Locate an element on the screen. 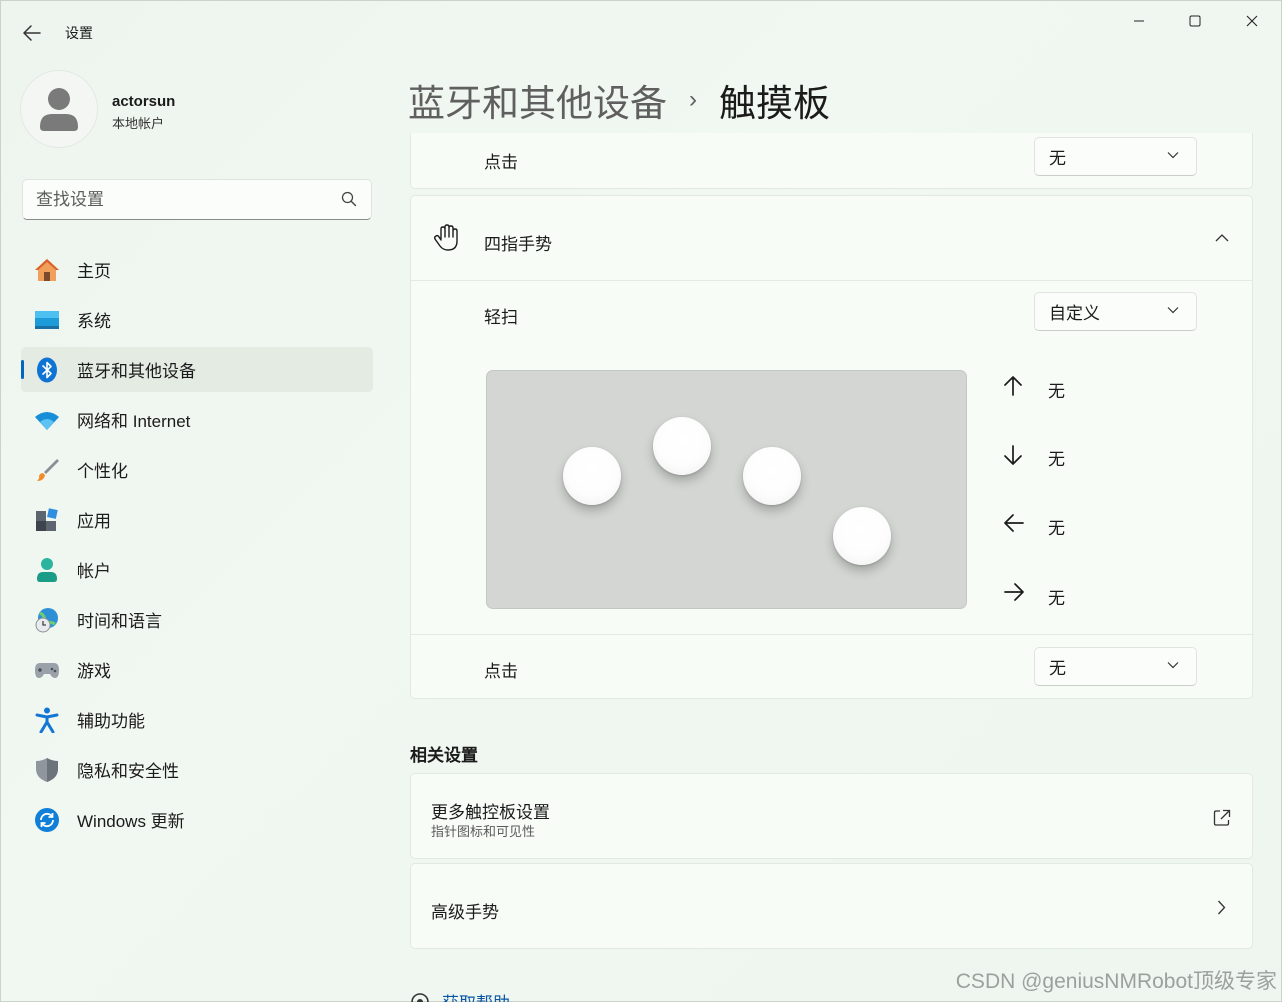 This screenshot has height=1002, width=1282. title-bar: 设置 is located at coordinates (641, 32).